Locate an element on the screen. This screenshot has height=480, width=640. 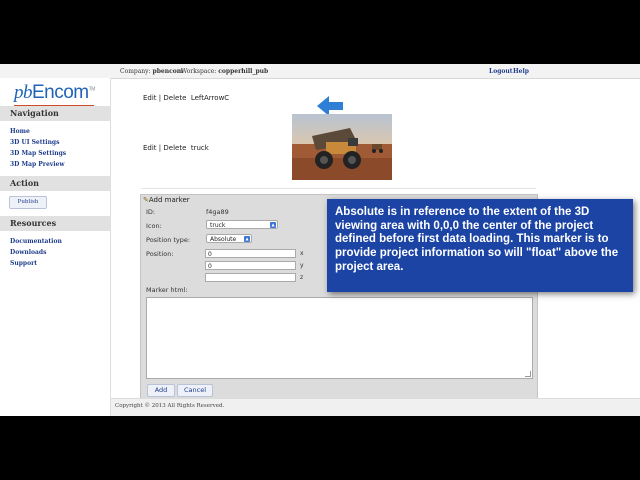
marker-row-leftarrow: Edit | Delete LeftArrowC is located at coordinates (186, 98).